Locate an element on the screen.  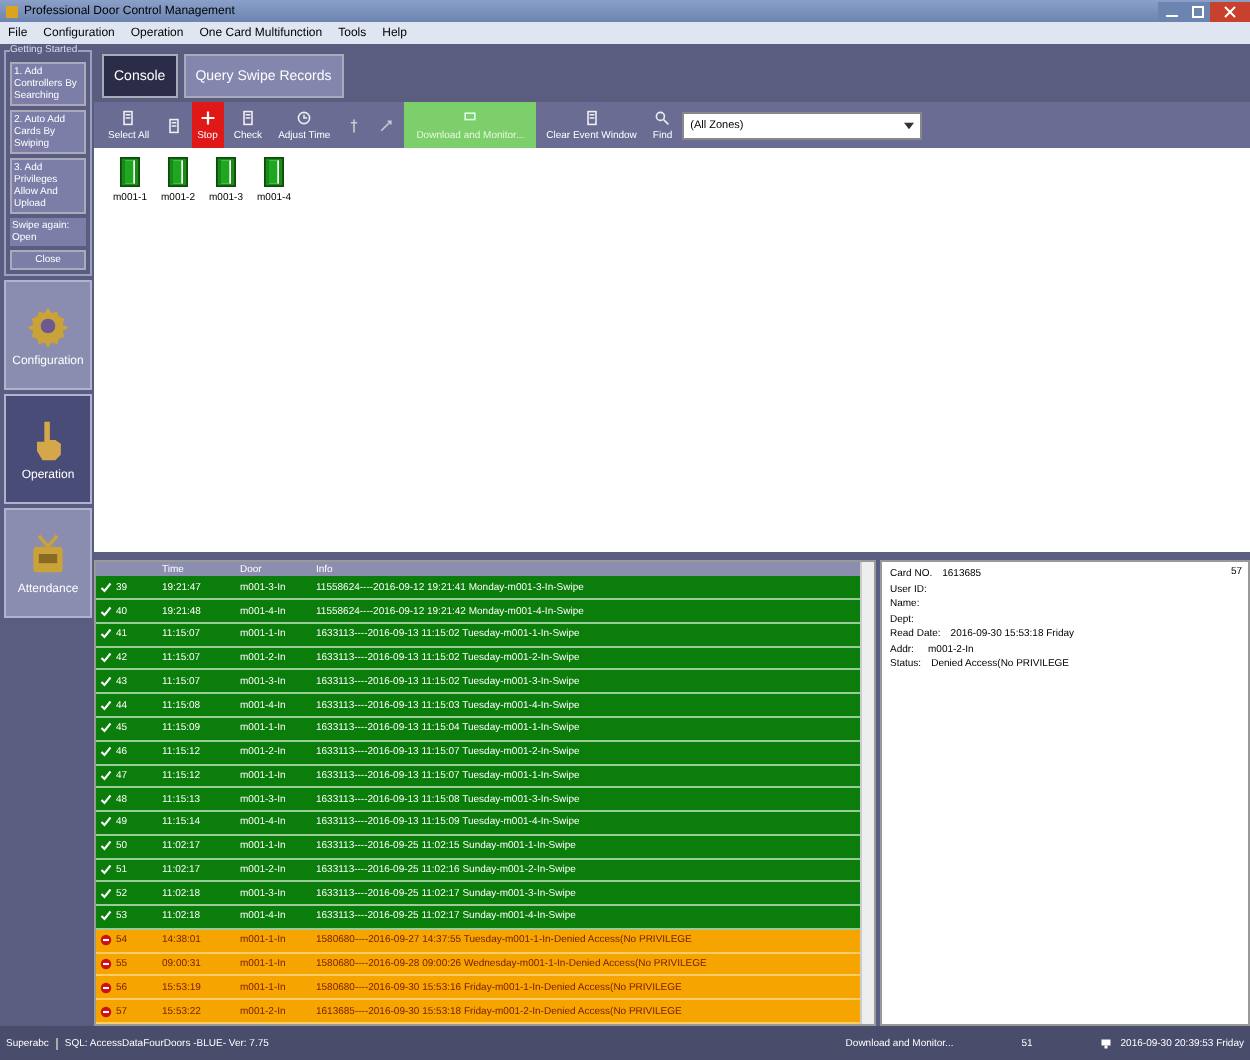
close-icon is located at coordinates (1230, 11).